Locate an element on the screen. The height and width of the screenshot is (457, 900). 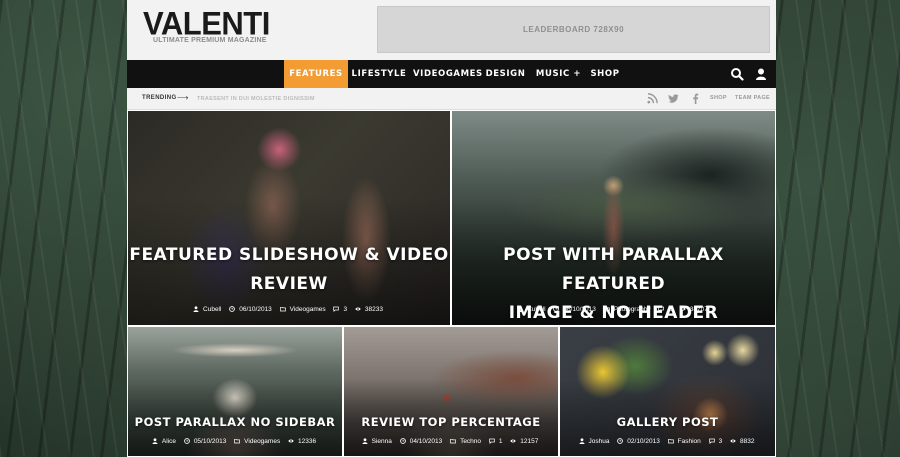
post-category: Fashion is located at coordinates (689, 441).